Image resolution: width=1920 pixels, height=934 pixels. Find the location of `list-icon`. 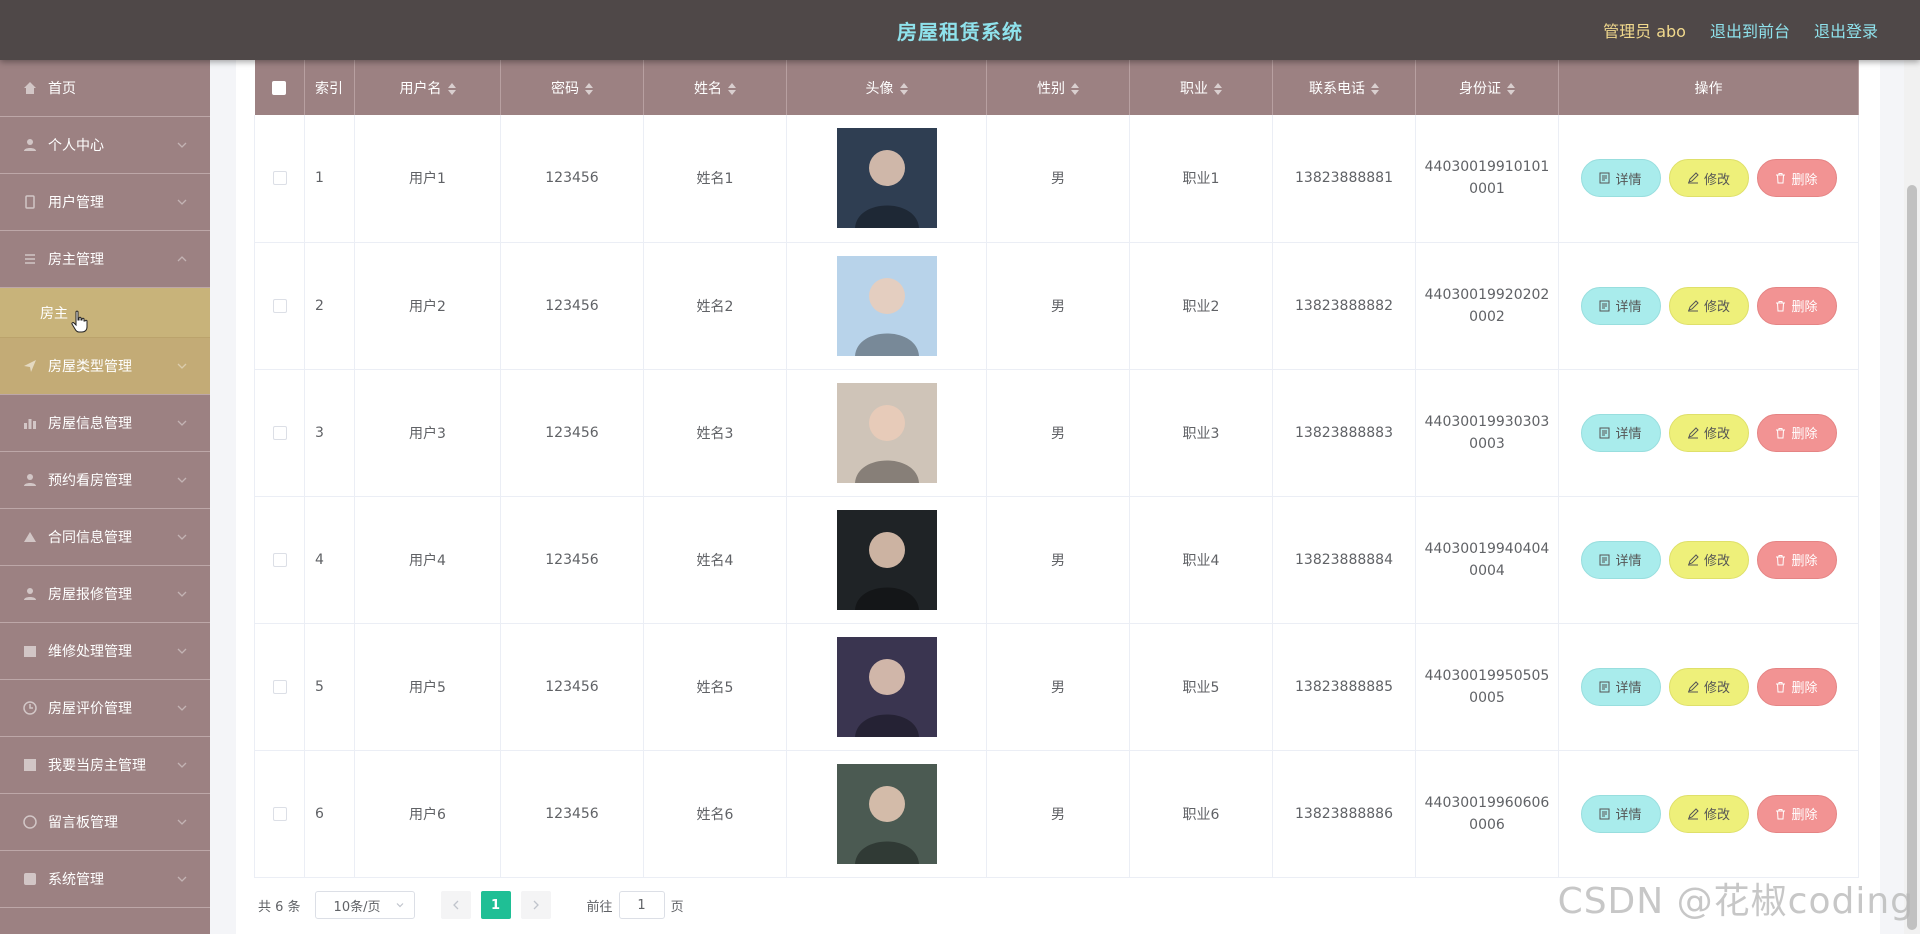

list-icon is located at coordinates (30, 259).